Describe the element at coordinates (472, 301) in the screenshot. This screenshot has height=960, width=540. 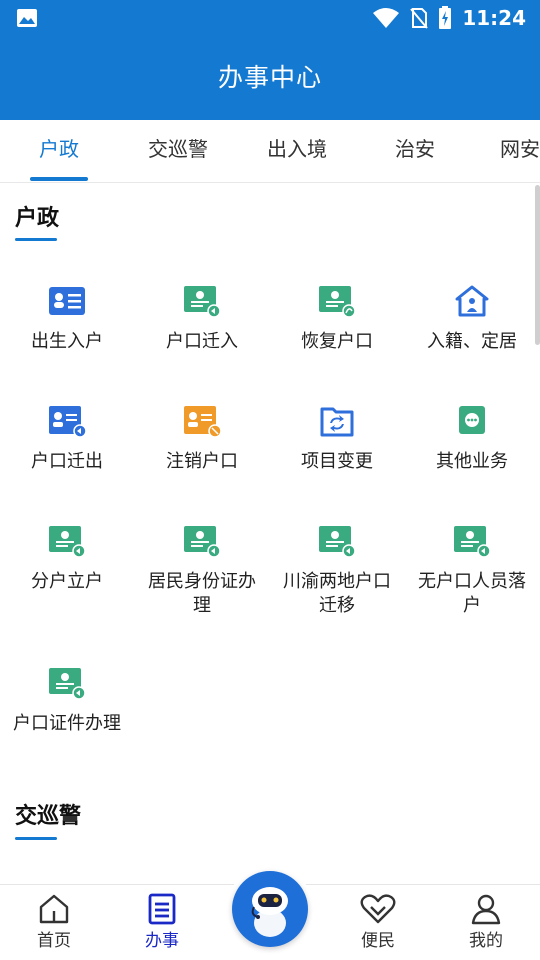
I see `home-person-icon` at that location.